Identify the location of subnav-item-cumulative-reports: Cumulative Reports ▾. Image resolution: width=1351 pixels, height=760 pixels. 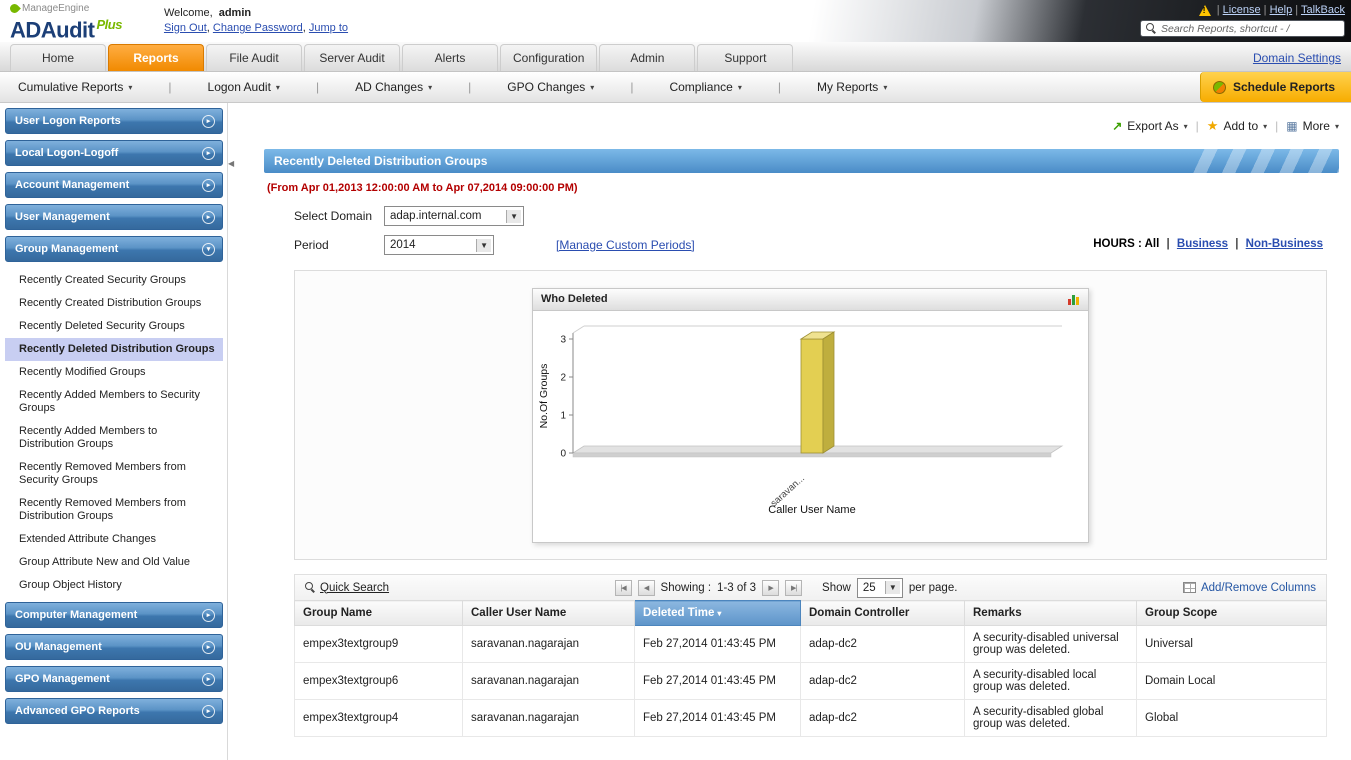
(75, 87).